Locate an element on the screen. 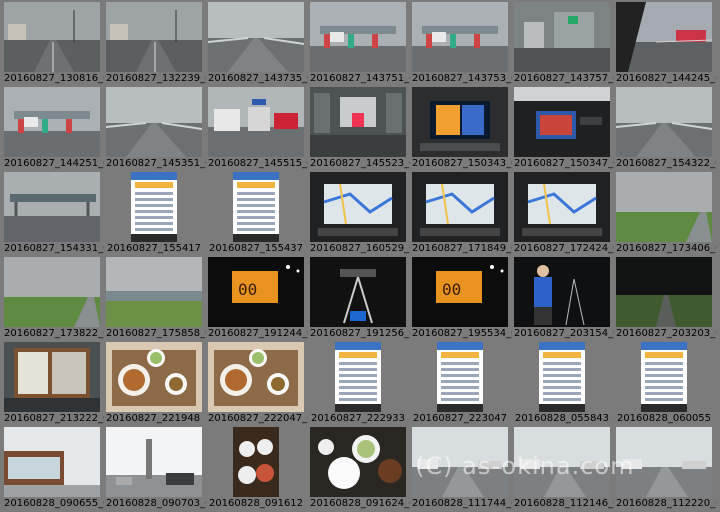 This screenshot has height=512, width=720. thumbnail-caption: 20160827_223047 is located at coordinates (460, 418).